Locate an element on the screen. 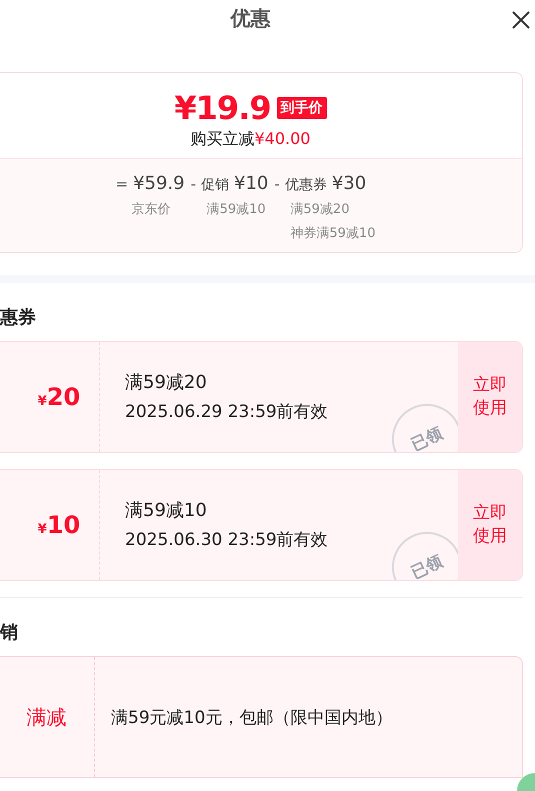 The image size is (535, 791). breakdown-note: 京东价 is located at coordinates (151, 209).